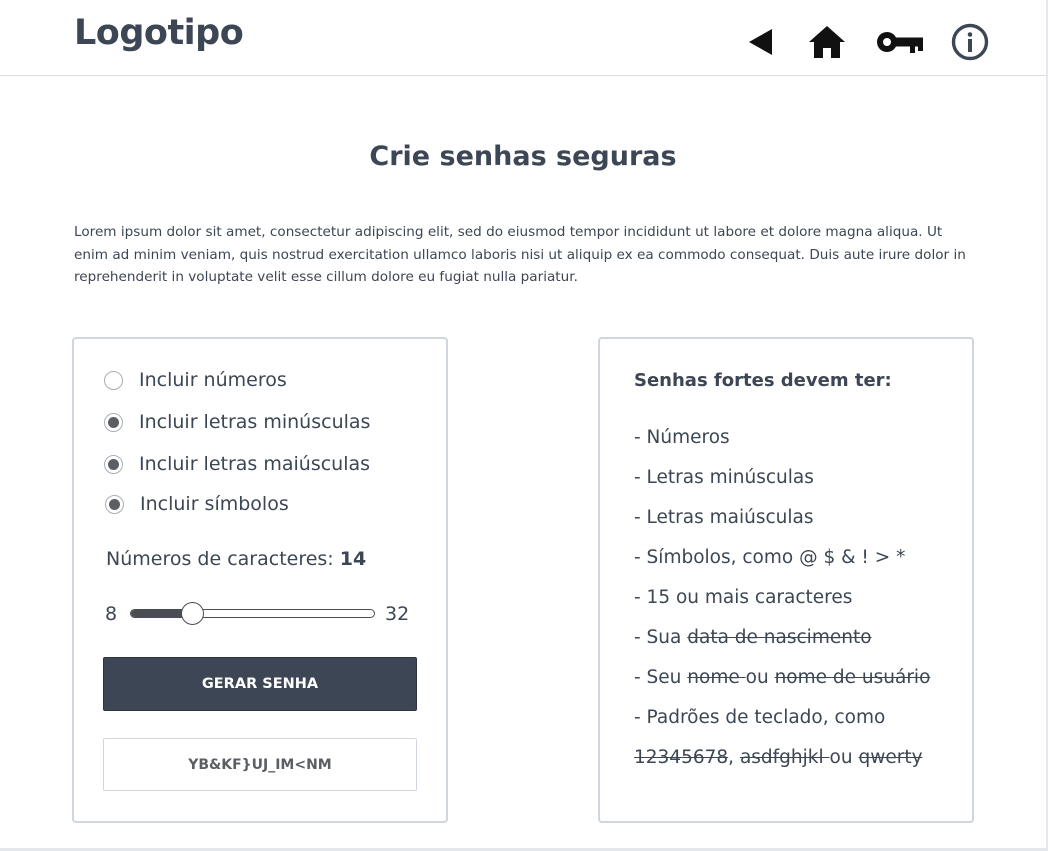  I want to click on tip-length: - 15 ou mais caracteres, so click(743, 597).